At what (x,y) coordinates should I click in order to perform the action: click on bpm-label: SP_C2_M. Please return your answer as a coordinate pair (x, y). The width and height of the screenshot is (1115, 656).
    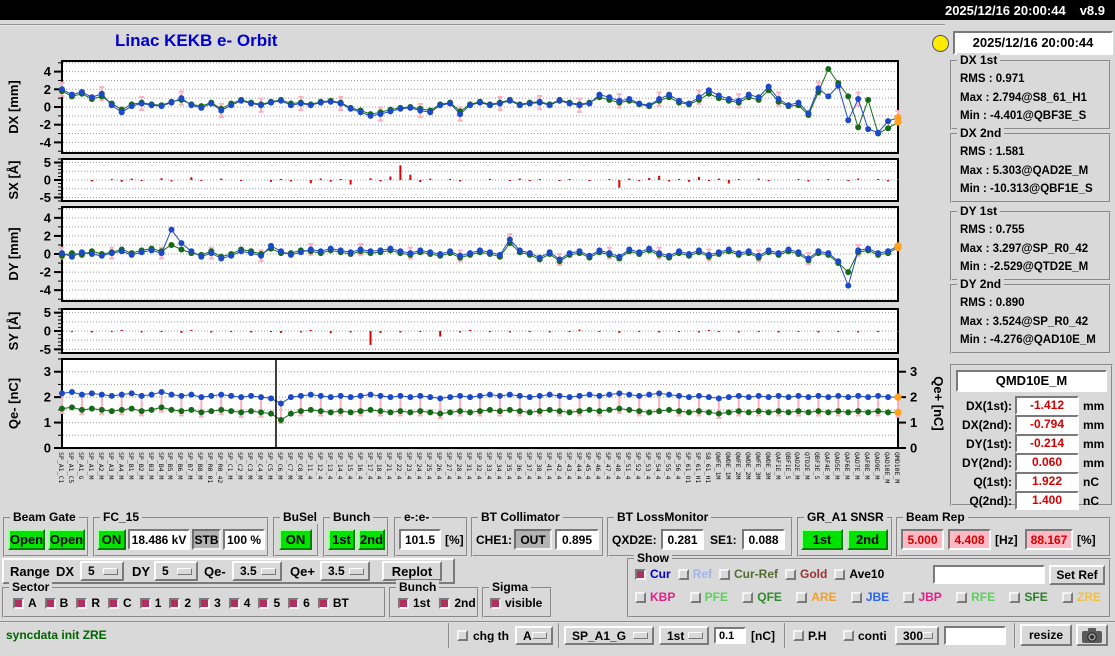
    Looking at the image, I should click on (240, 466).